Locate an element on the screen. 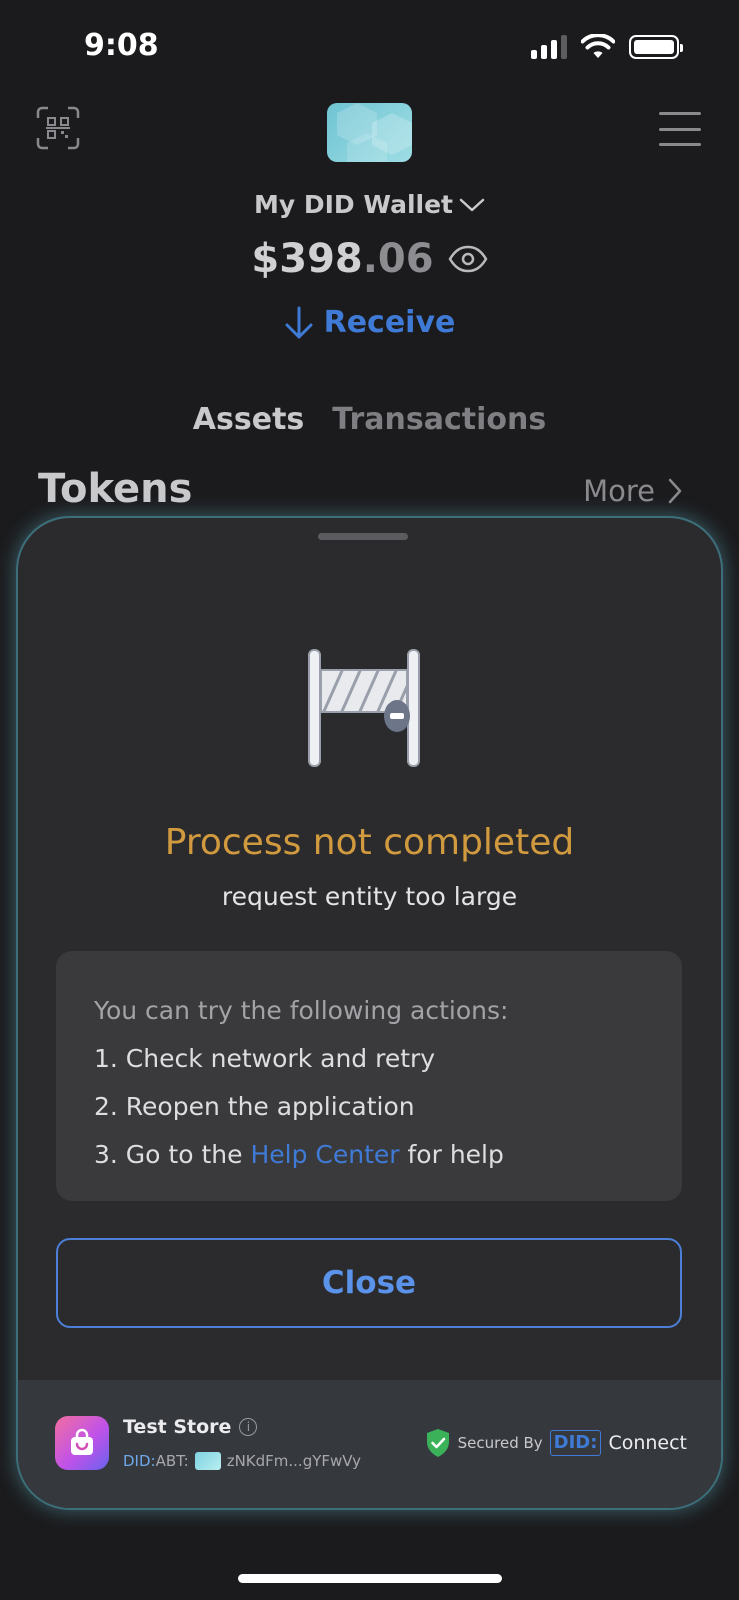  drag-handle is located at coordinates (363, 536).